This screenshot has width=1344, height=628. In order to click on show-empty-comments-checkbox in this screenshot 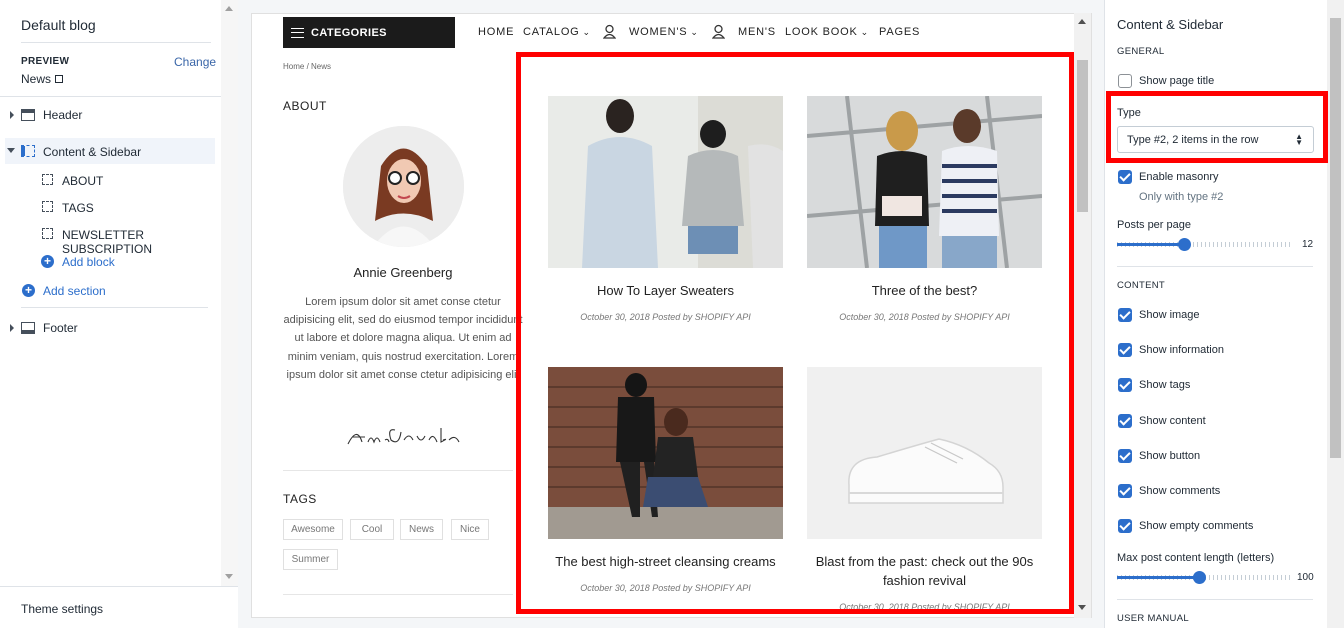, I will do `click(1125, 526)`.